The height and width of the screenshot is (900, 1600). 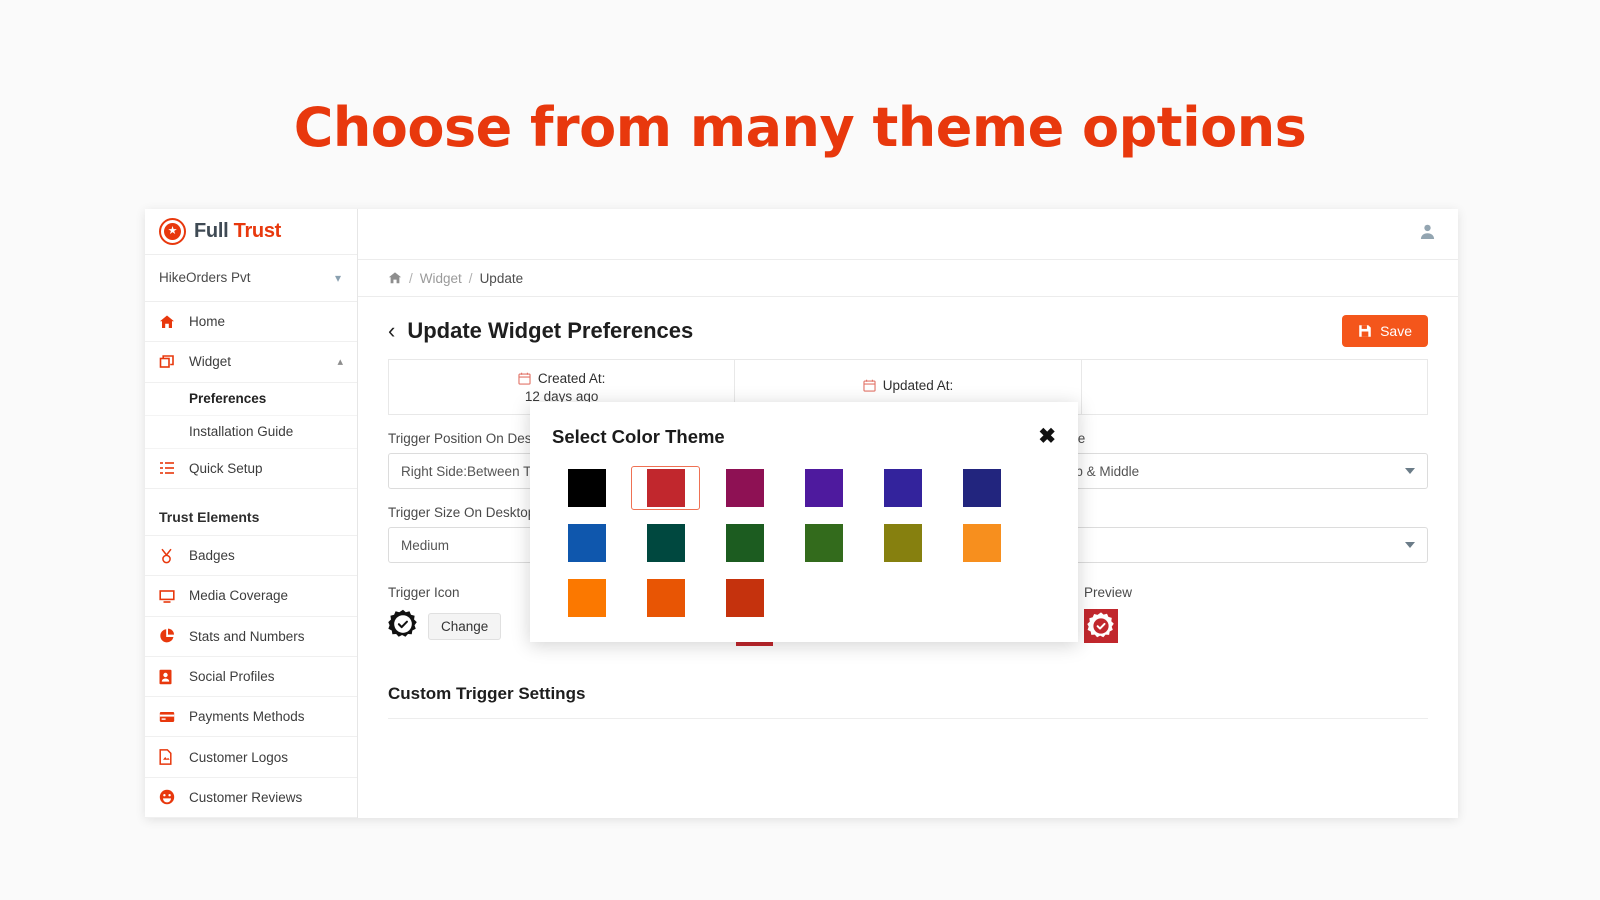 What do you see at coordinates (228, 399) in the screenshot?
I see `sidebar-item-preferences-label: Preferences` at bounding box center [228, 399].